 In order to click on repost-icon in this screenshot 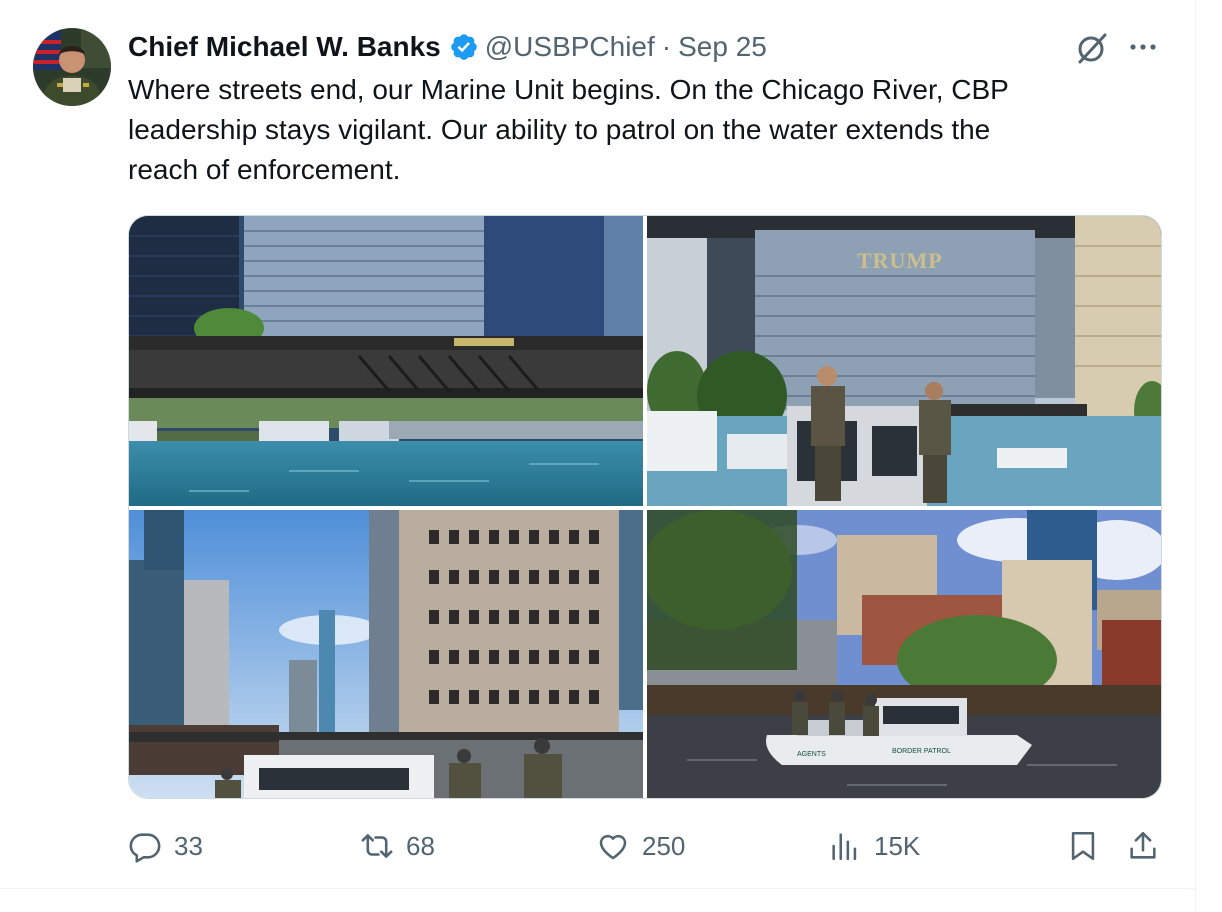, I will do `click(377, 846)`.